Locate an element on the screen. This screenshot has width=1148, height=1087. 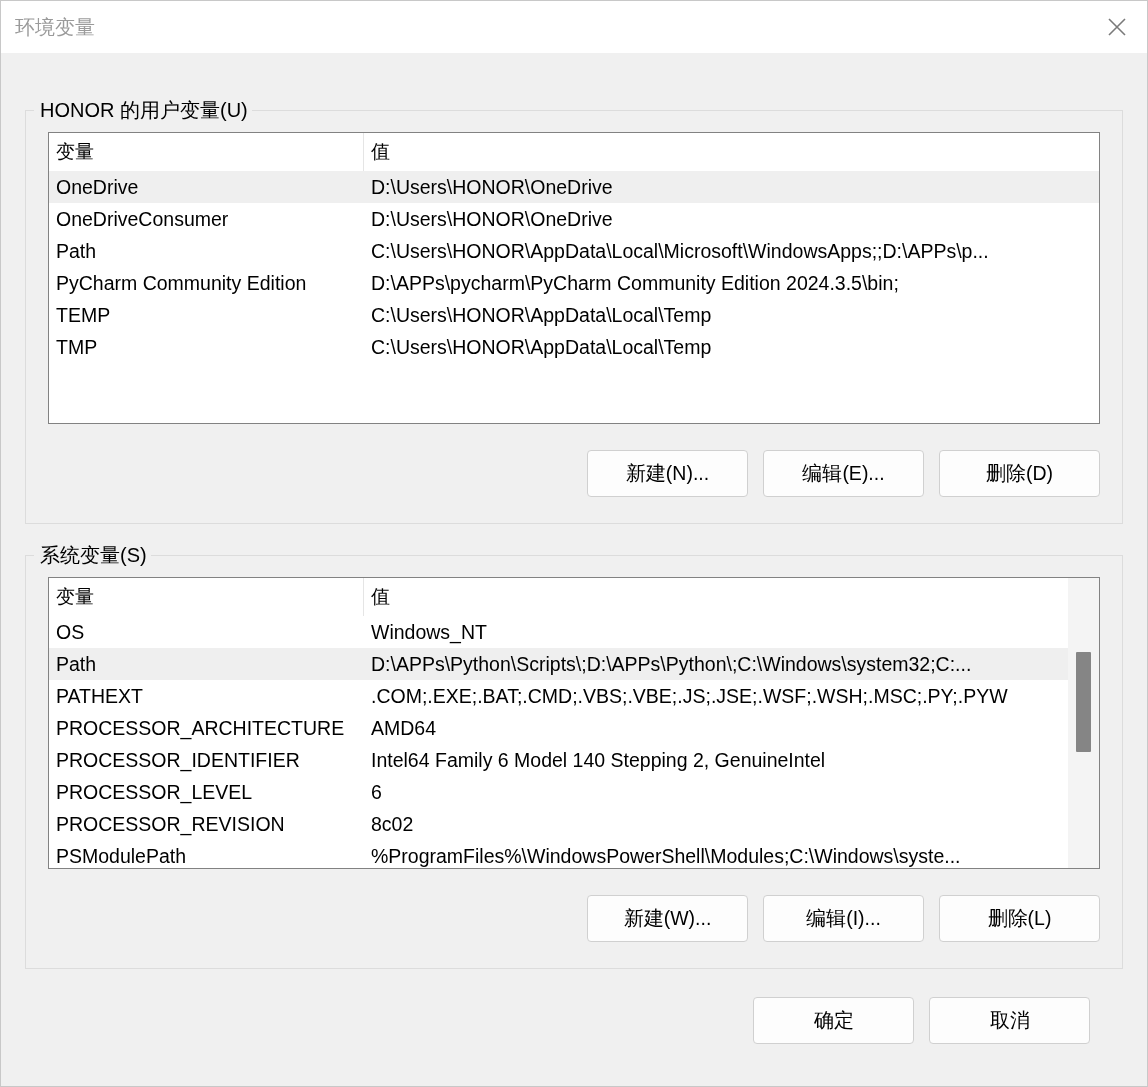
variable-value: AMD64 is located at coordinates (404, 728).